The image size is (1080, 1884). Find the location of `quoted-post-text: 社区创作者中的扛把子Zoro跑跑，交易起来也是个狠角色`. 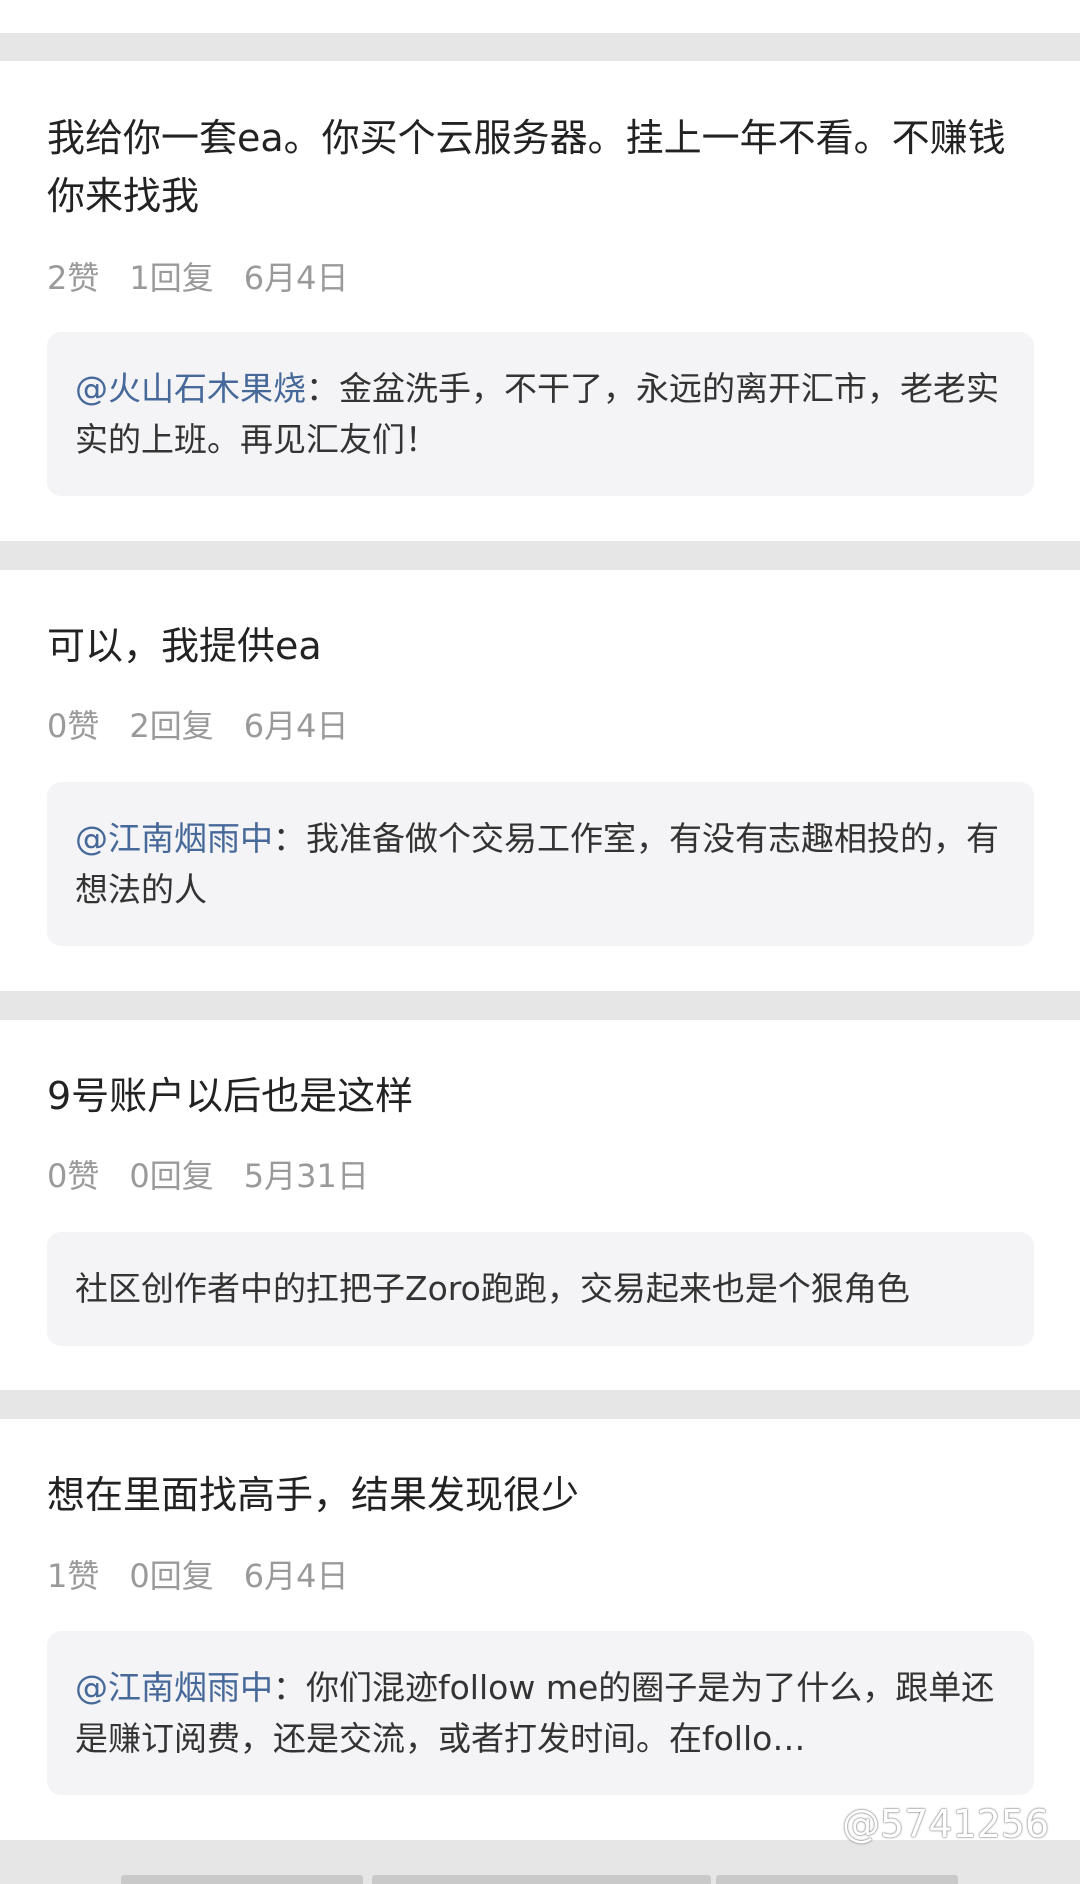

quoted-post-text: 社区创作者中的扛把子Zoro跑跑，交易起来也是个狠角色 is located at coordinates (542, 1288).